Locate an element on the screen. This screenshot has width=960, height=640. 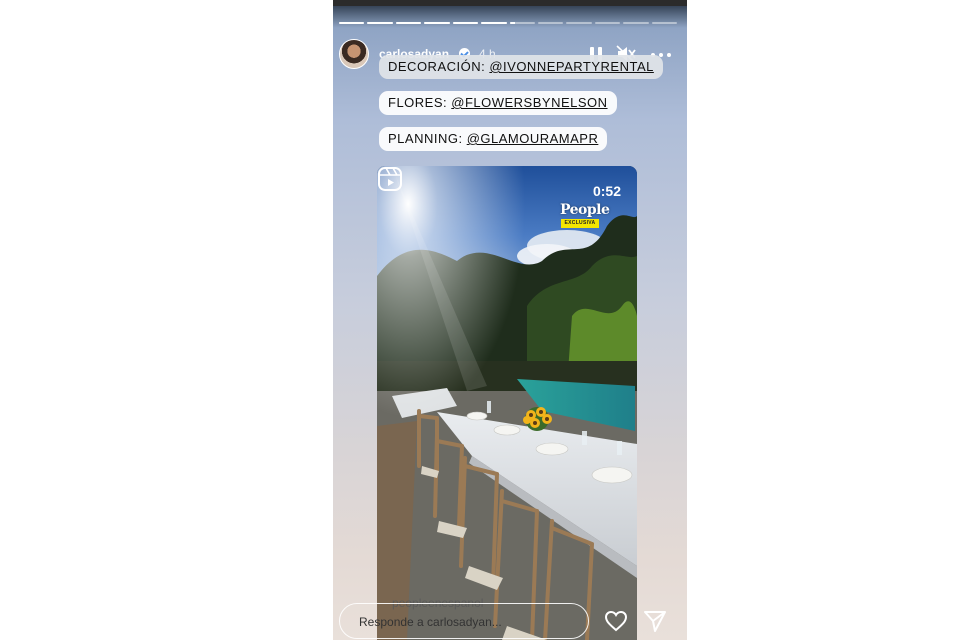
people-logo: People EXCLUSIVA is located at coordinates (585, 216).